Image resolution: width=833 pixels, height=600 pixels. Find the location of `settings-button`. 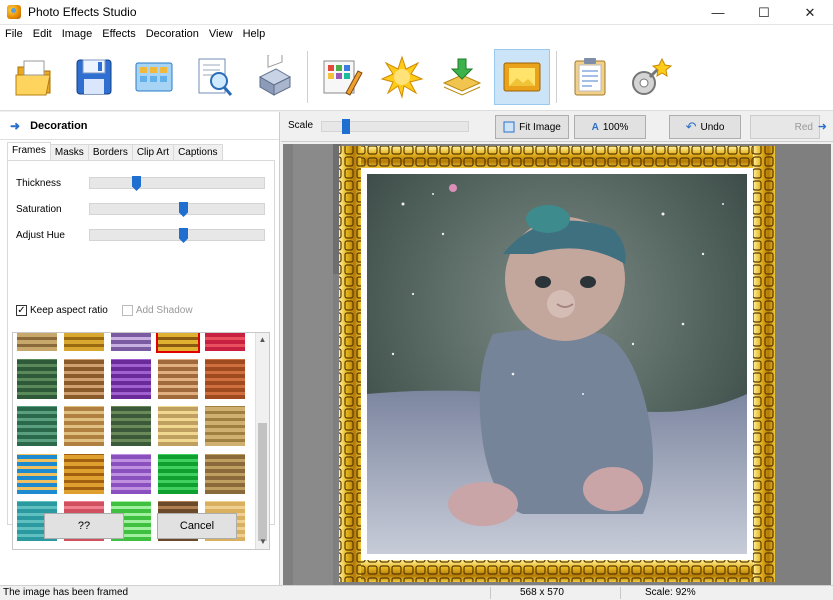

settings-button is located at coordinates (650, 77).